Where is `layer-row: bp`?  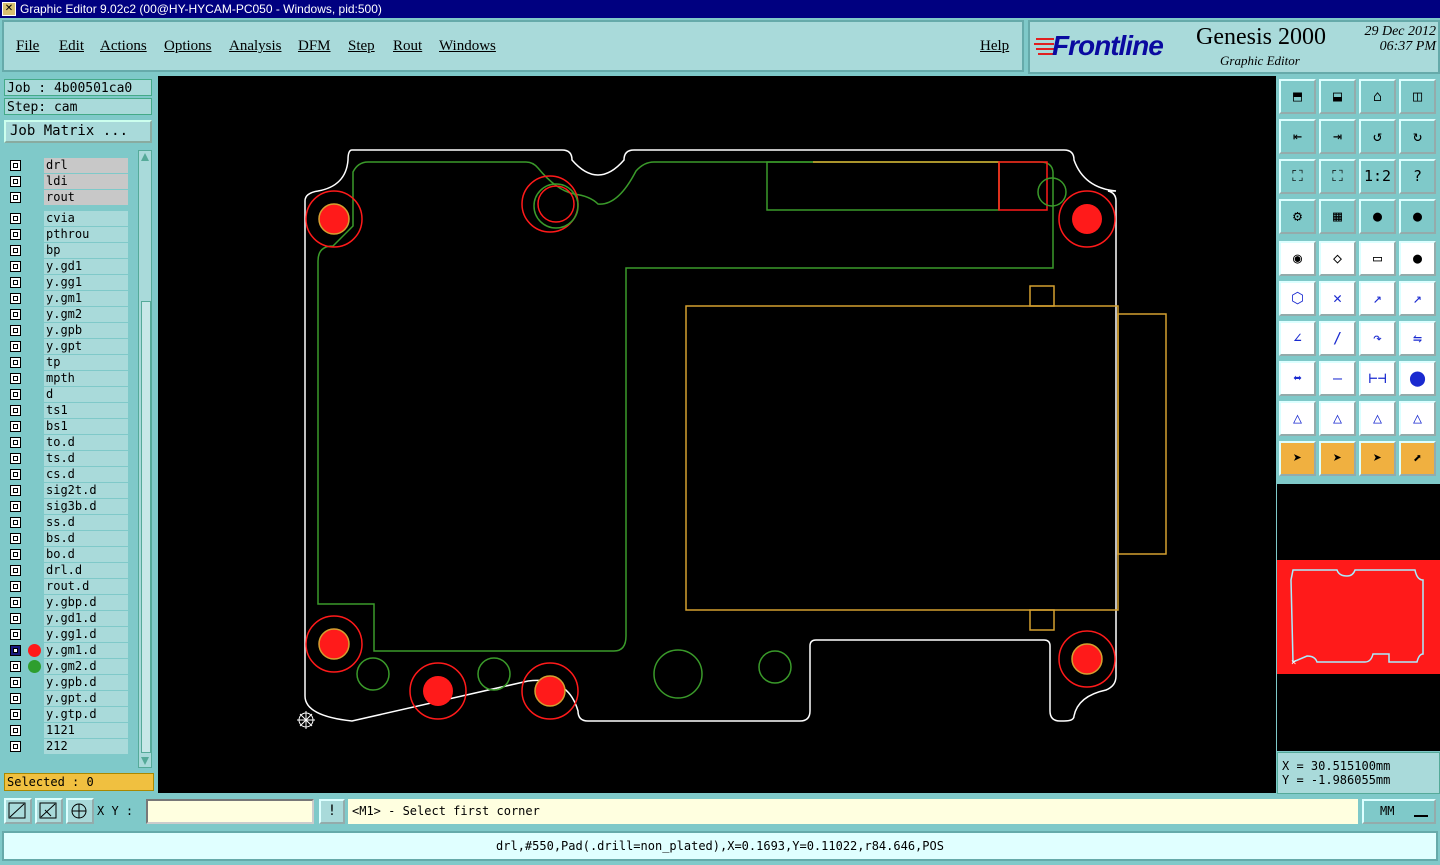
layer-row: bp is located at coordinates (68, 250).